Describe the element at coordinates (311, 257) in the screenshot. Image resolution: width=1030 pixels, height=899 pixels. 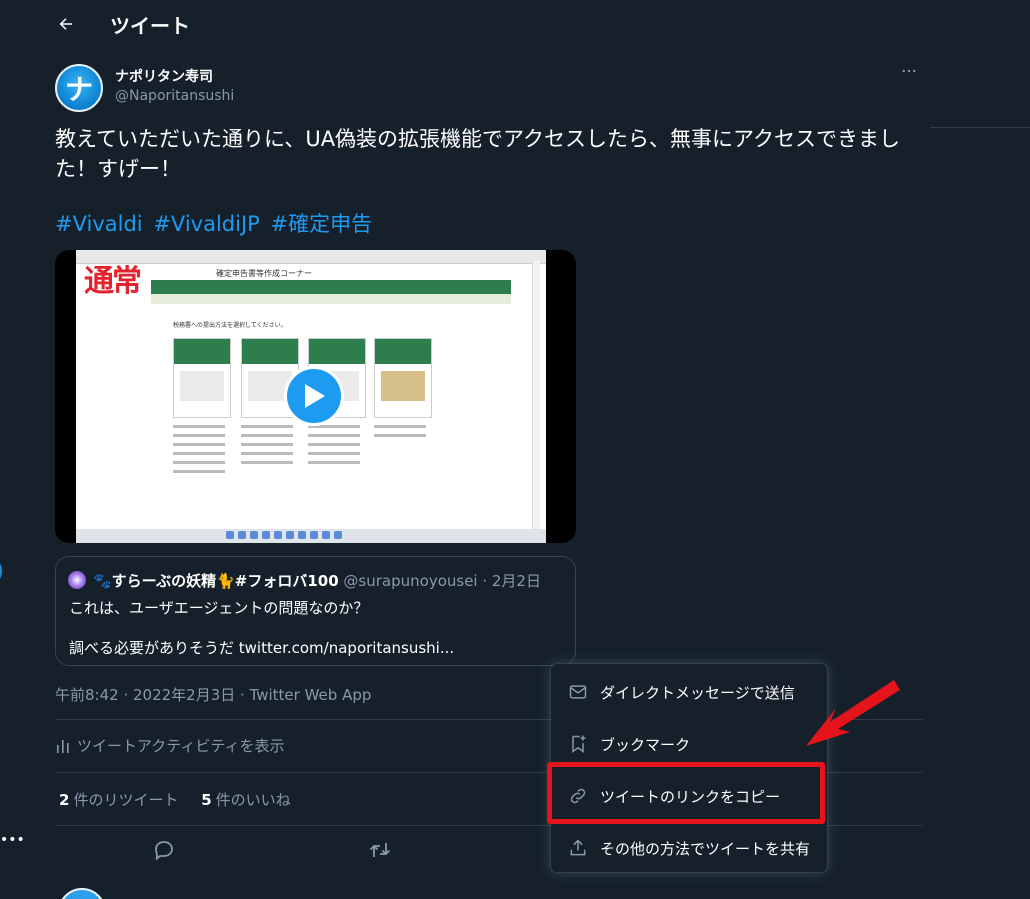
I see `browser-bar` at that location.